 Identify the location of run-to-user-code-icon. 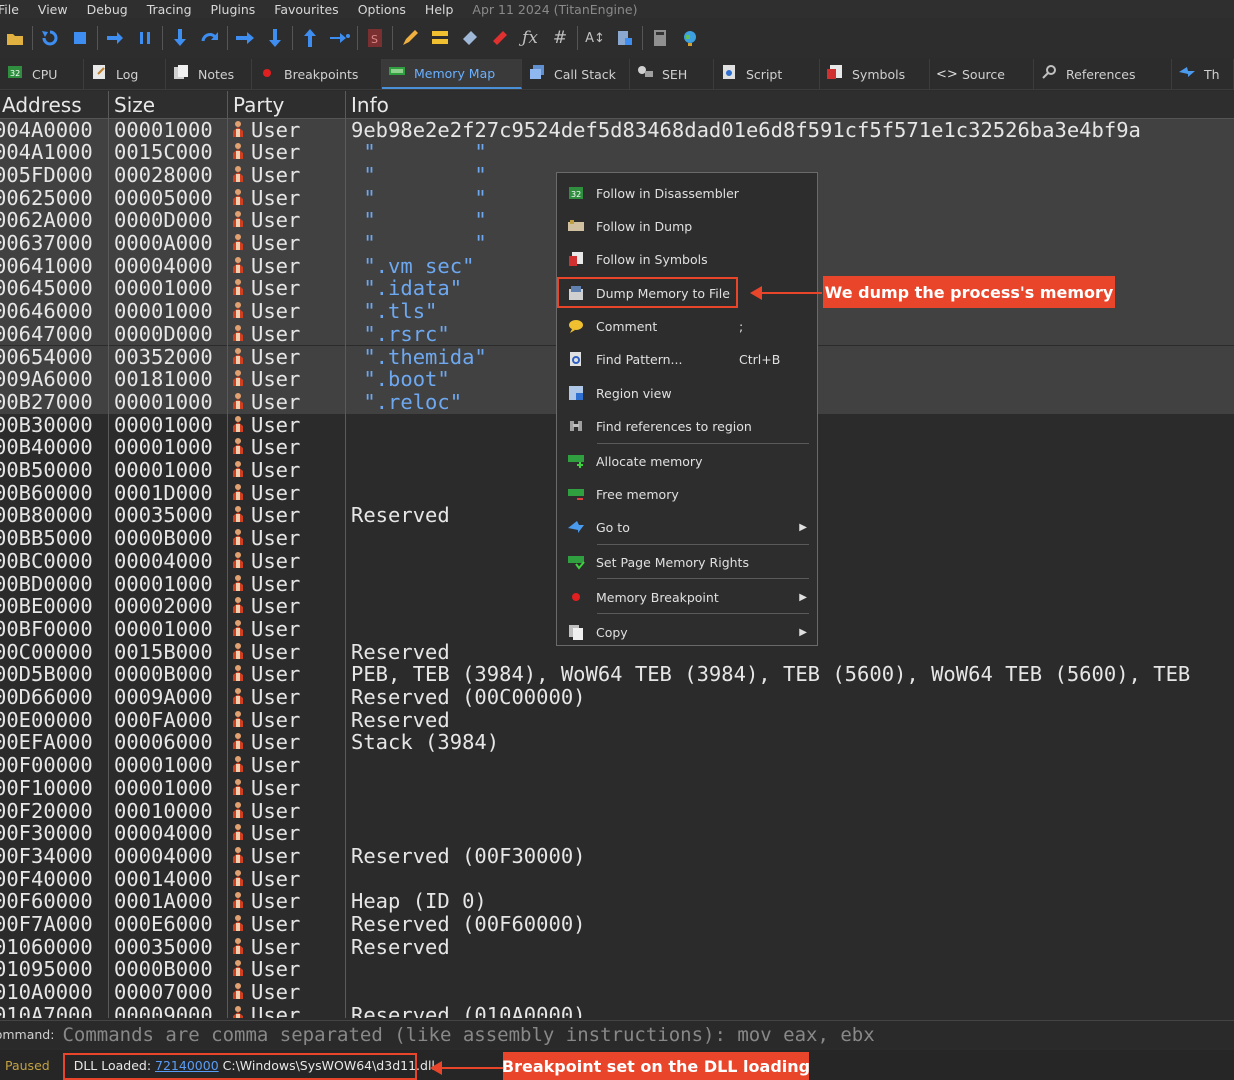
(340, 38).